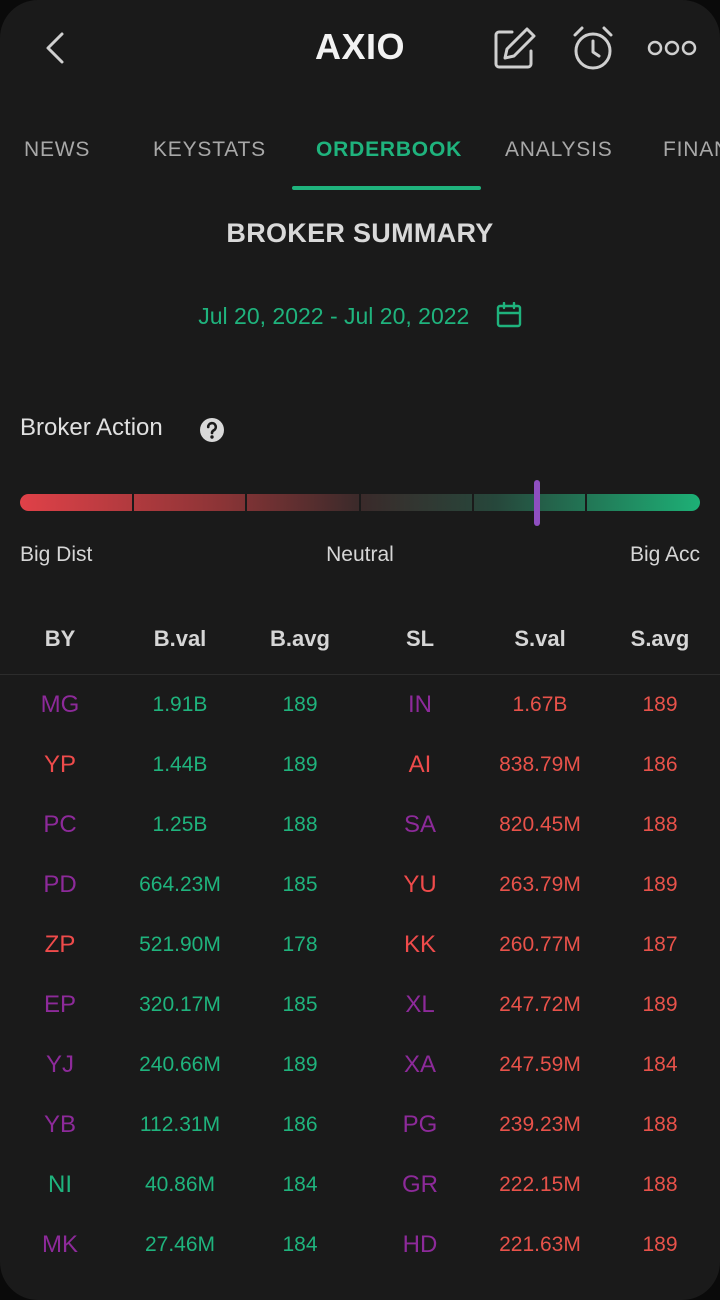  Describe the element at coordinates (420, 764) in the screenshot. I see `seller-broker-code: AI` at that location.